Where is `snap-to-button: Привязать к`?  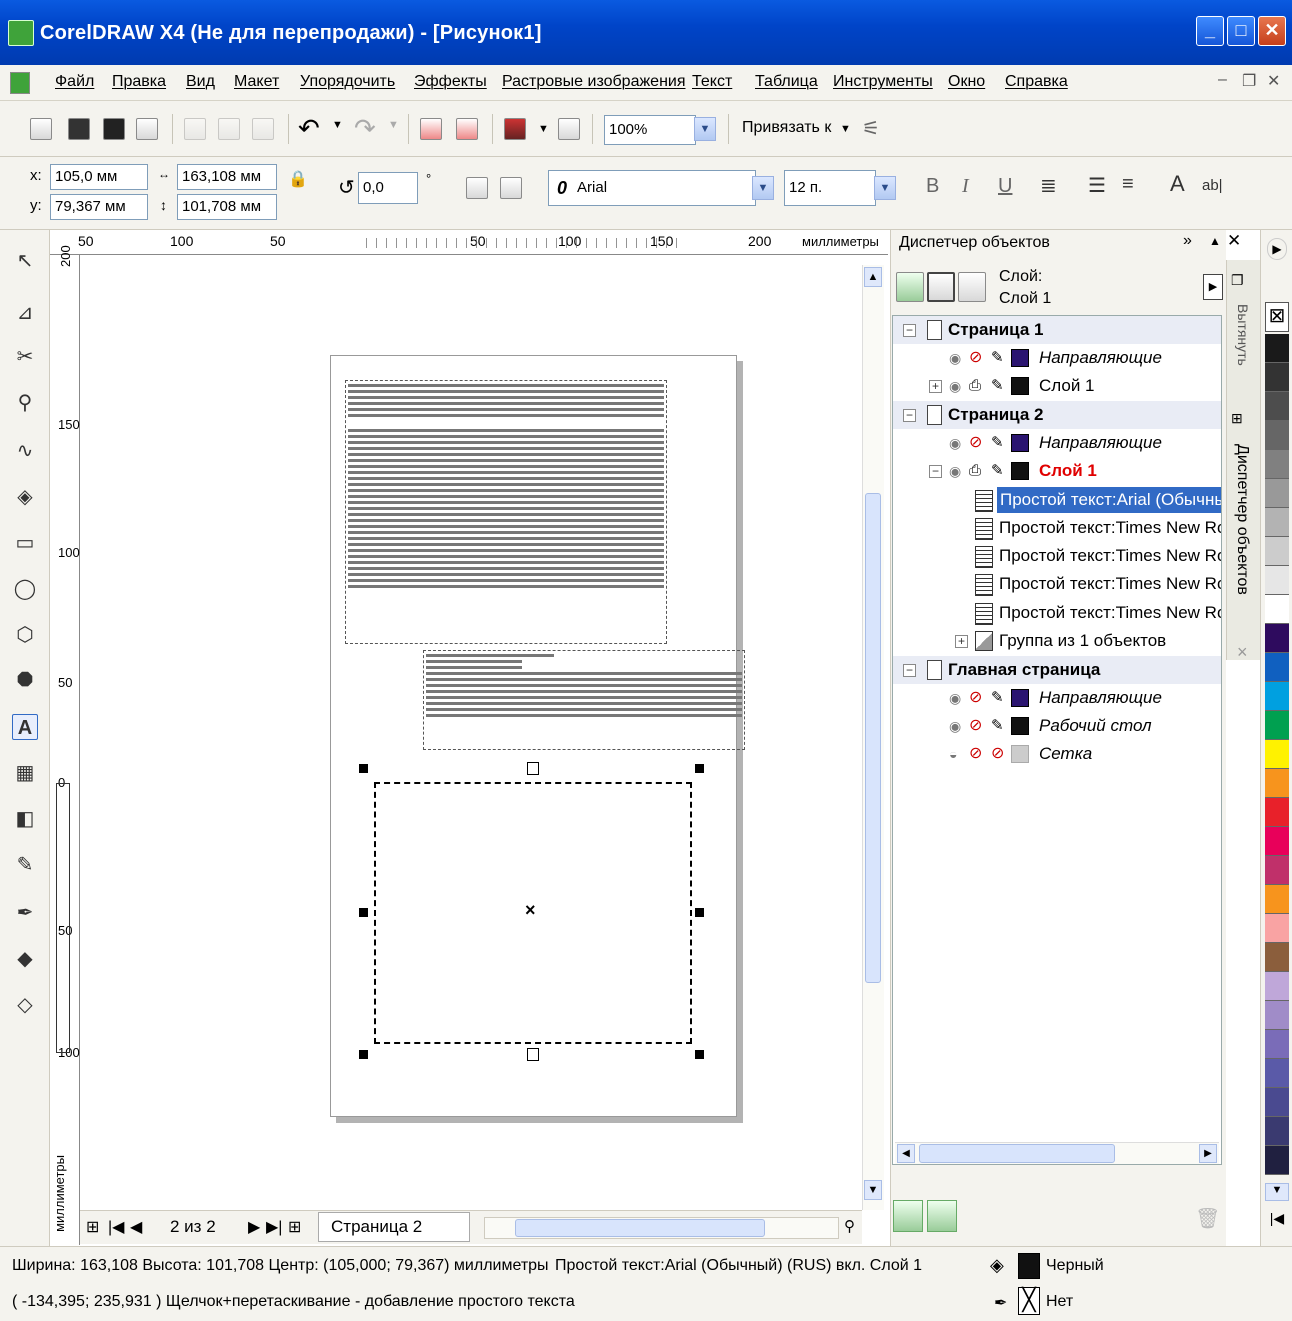
snap-to-button: Привязать к is located at coordinates (786, 128).